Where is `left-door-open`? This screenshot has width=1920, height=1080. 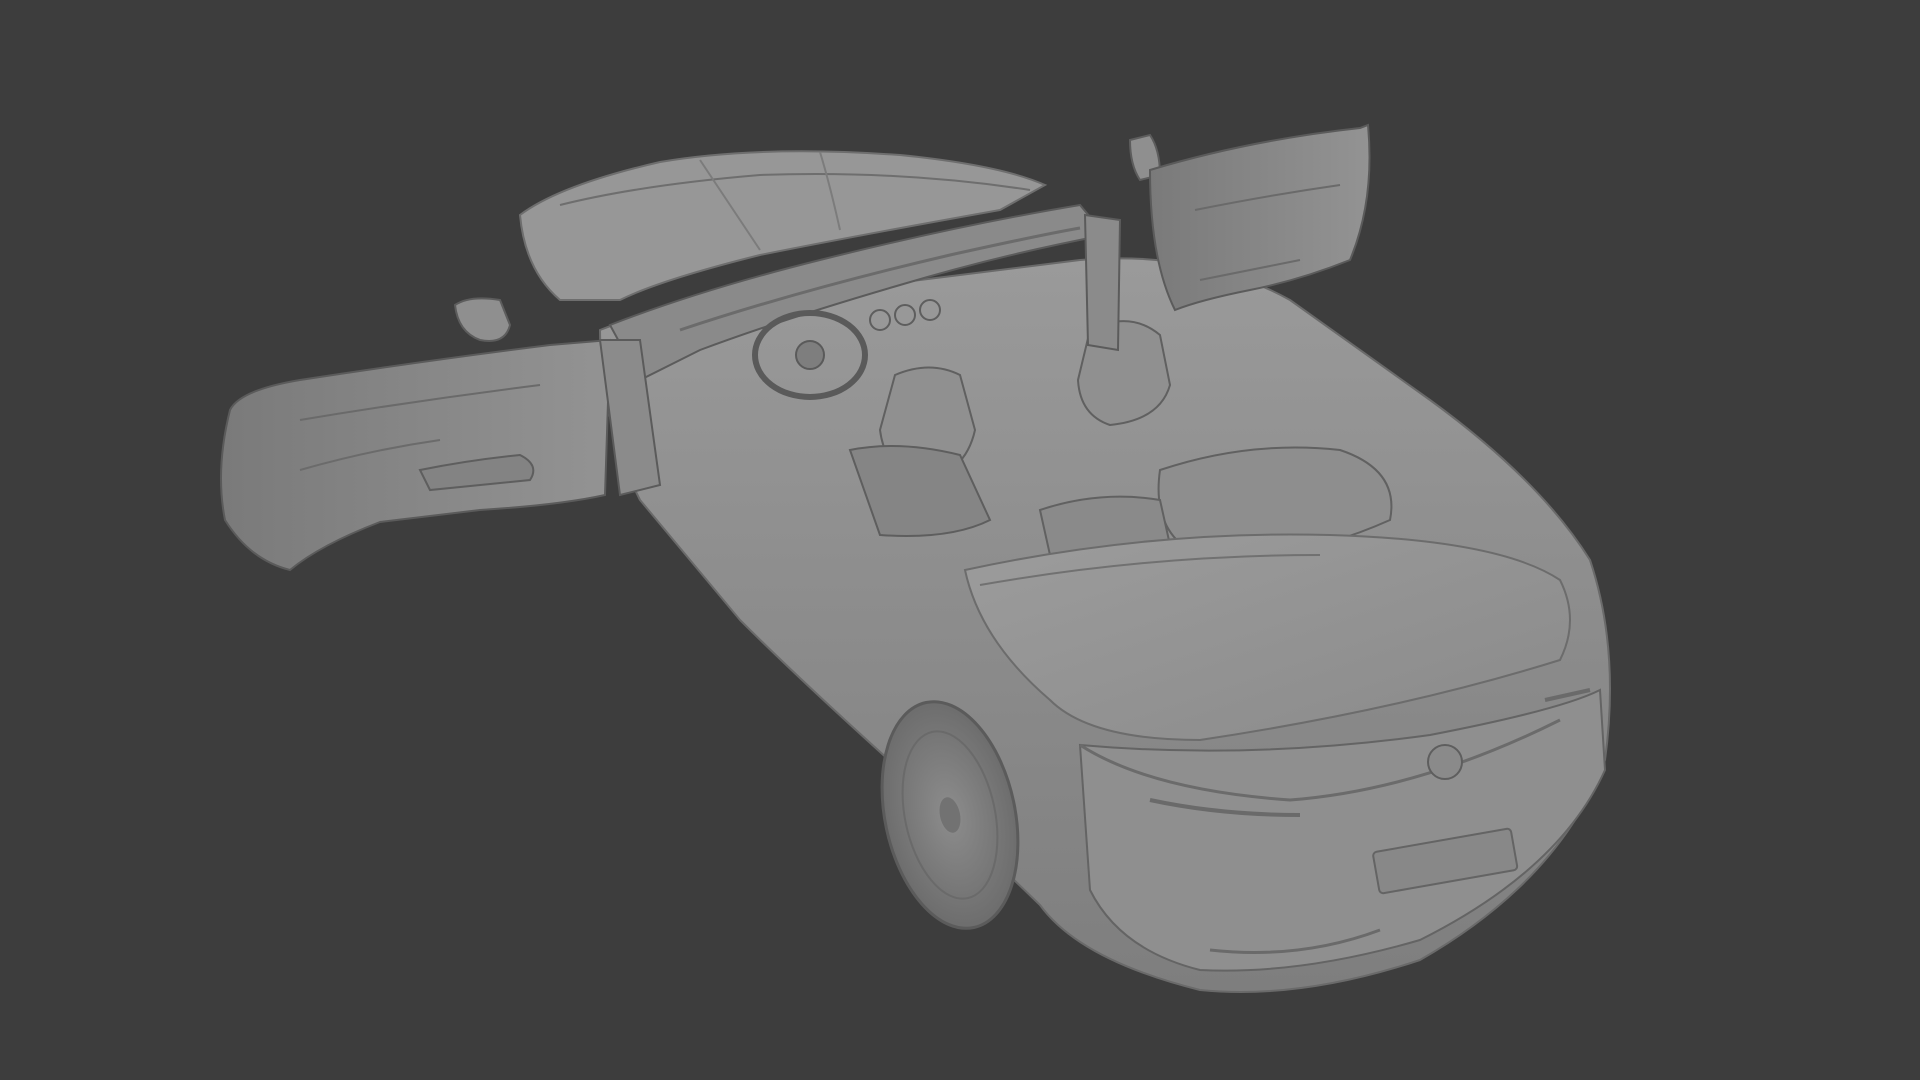
left-door-open is located at coordinates (416, 455).